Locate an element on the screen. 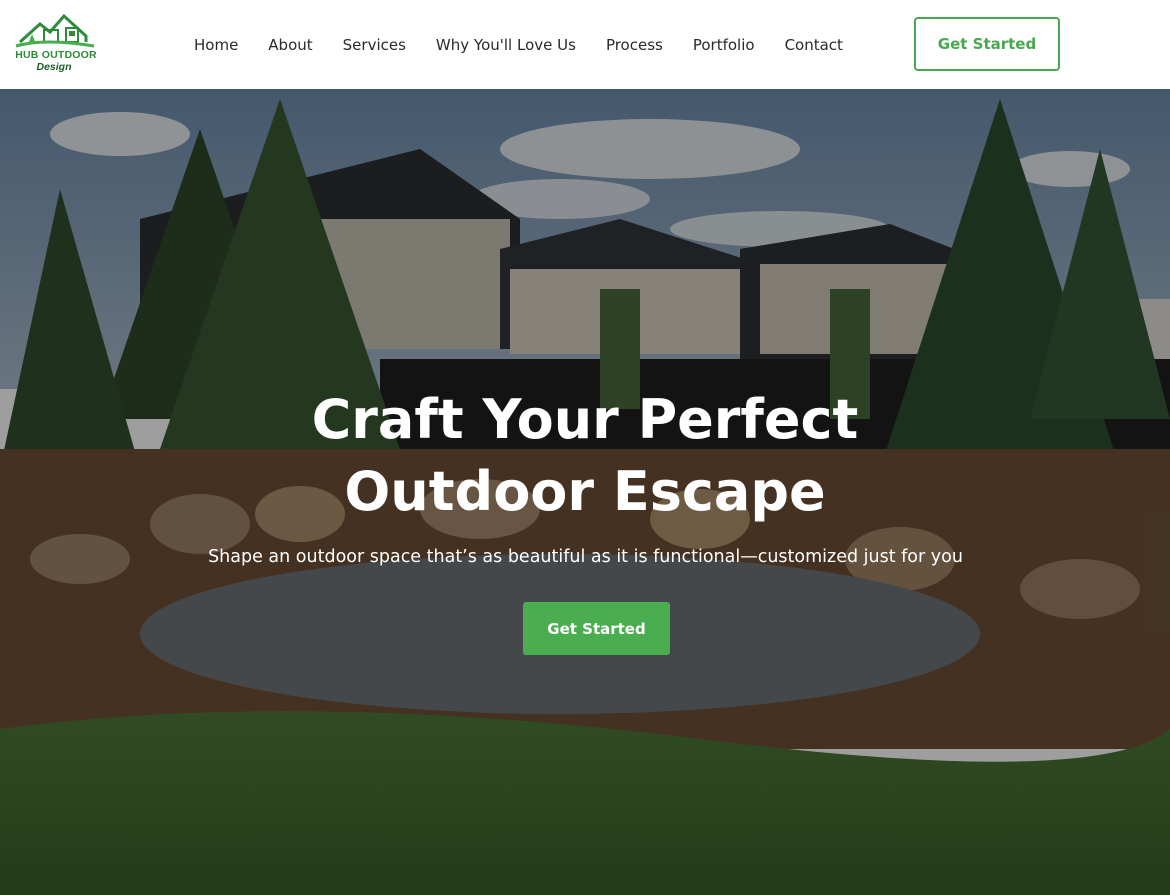 The image size is (1170, 895). nav-about: About is located at coordinates (290, 45).